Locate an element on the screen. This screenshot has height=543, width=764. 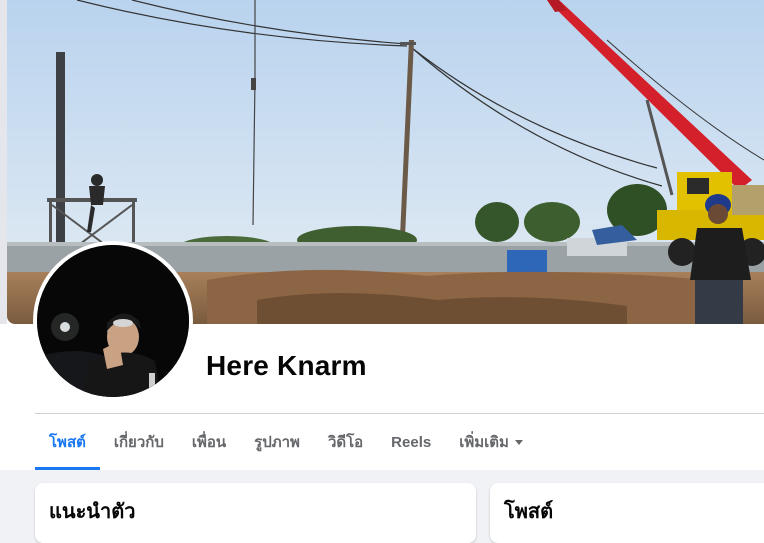
tab-friends: เพื่อน is located at coordinates (209, 442).